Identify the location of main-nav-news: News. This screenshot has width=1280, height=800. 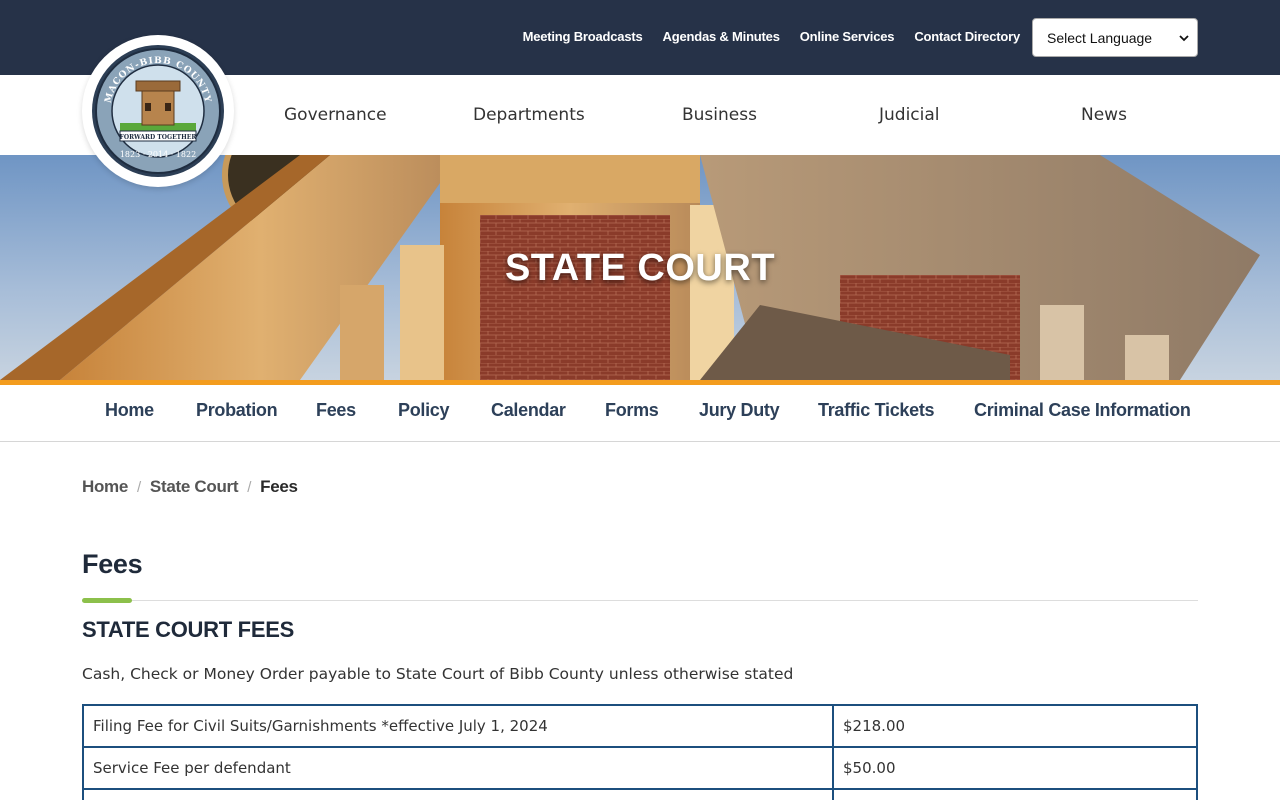
(1104, 115).